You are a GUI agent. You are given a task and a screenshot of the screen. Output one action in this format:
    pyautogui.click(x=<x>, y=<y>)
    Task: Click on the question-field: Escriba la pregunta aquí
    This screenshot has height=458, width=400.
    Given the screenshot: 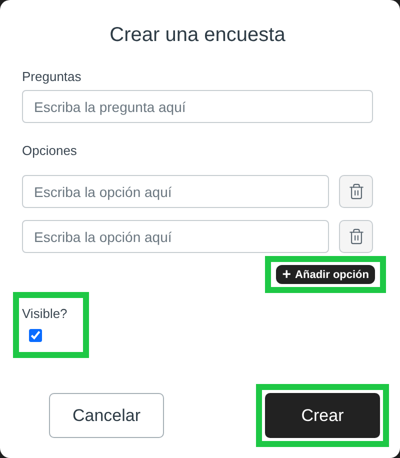 What is the action you would take?
    pyautogui.click(x=197, y=106)
    